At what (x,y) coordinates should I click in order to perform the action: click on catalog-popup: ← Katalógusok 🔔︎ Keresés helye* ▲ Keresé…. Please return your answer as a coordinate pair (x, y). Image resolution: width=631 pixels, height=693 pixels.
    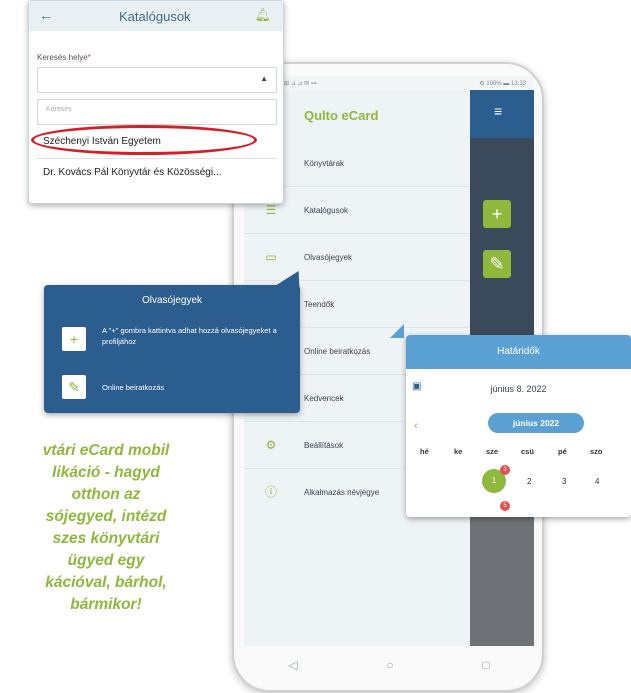
    Looking at the image, I should click on (156, 102).